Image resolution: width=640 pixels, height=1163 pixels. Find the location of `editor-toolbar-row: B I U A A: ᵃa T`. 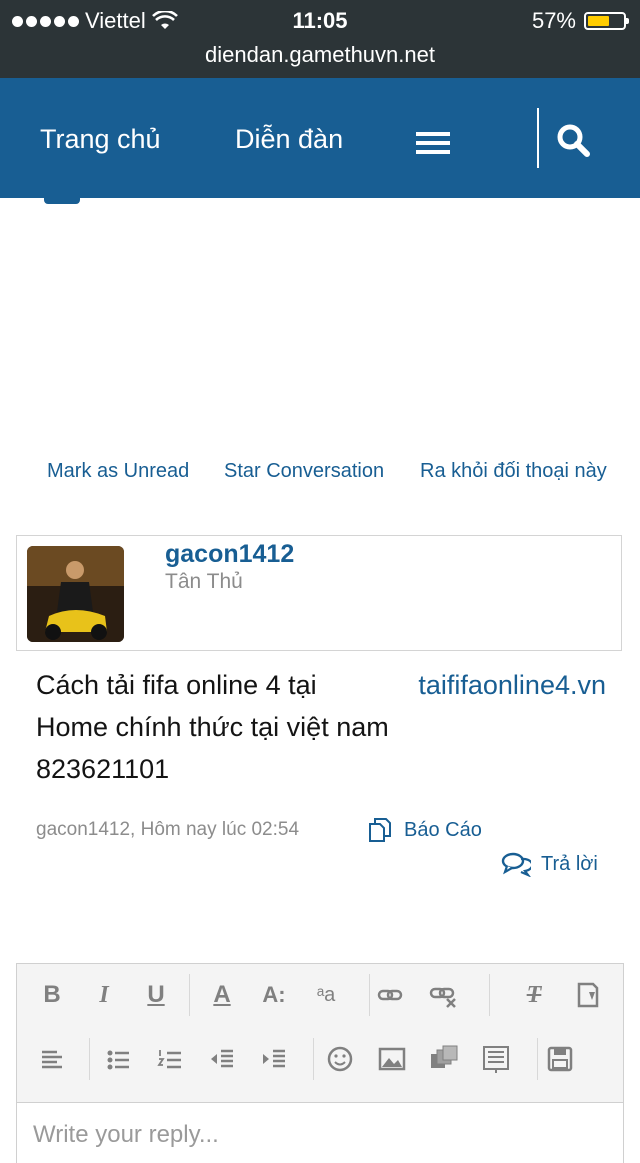

editor-toolbar-row: B I U A A: ᵃa T is located at coordinates (320, 995).